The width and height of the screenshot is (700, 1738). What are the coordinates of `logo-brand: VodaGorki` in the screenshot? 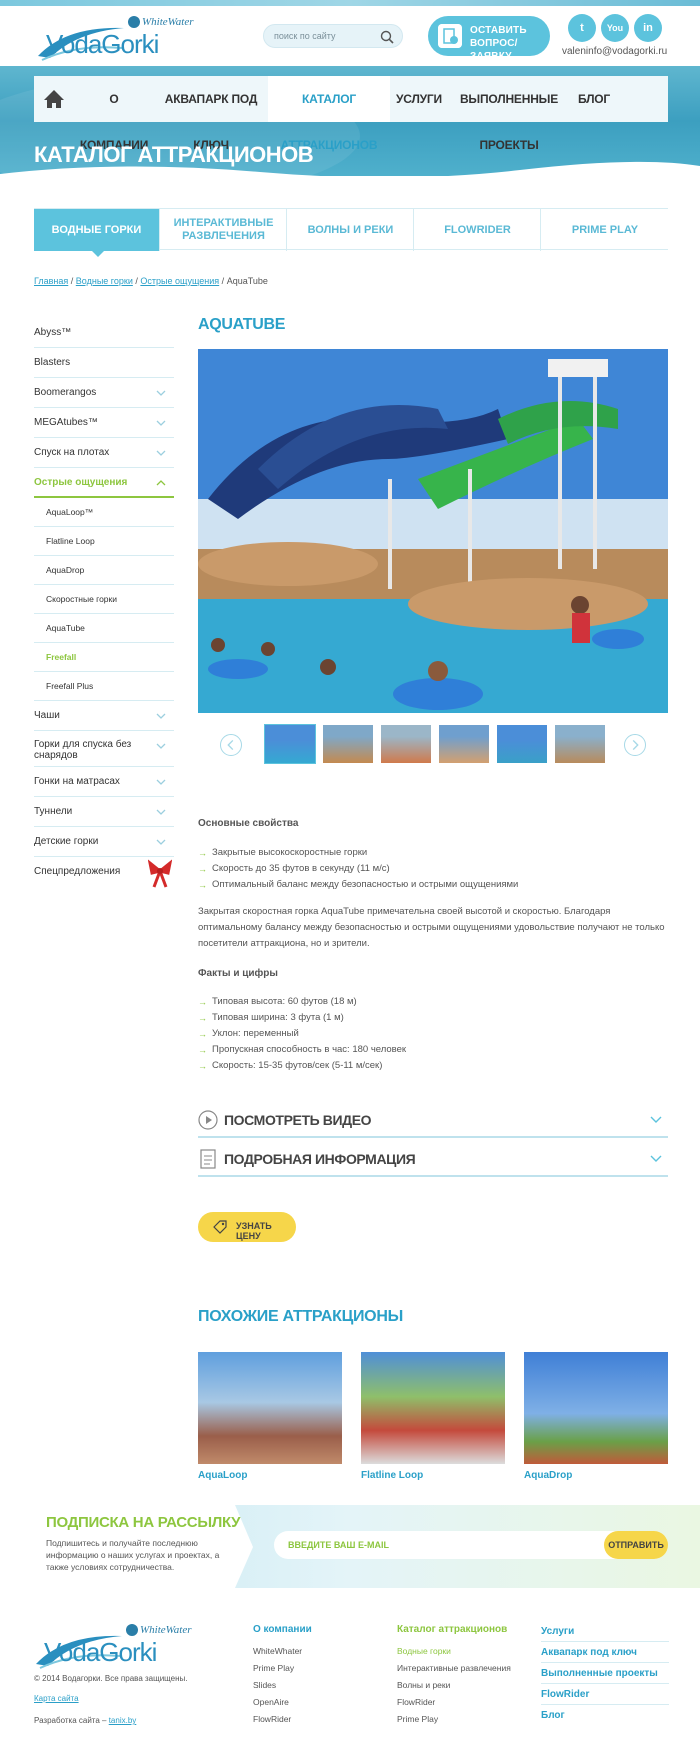 It's located at (102, 44).